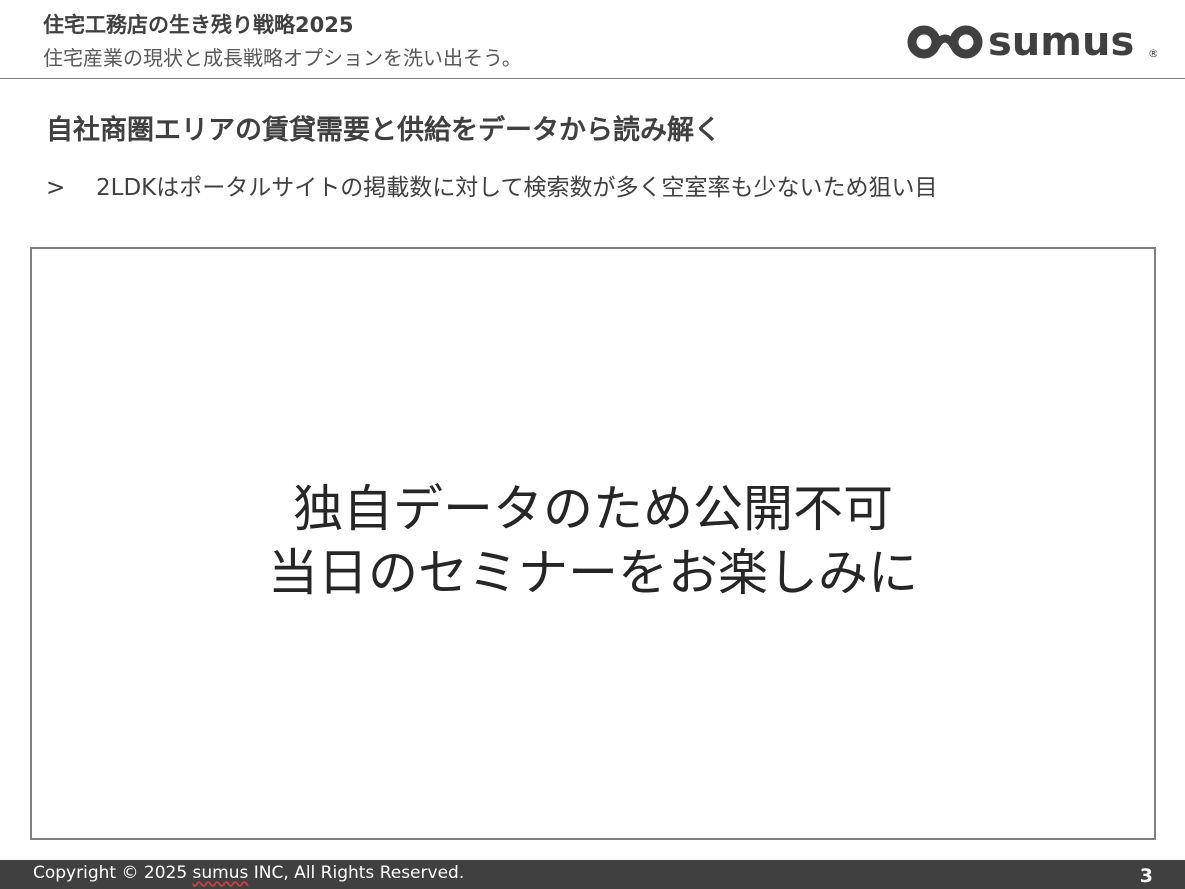 The height and width of the screenshot is (889, 1185). Describe the element at coordinates (1146, 876) in the screenshot. I see `page-number: 3` at that location.